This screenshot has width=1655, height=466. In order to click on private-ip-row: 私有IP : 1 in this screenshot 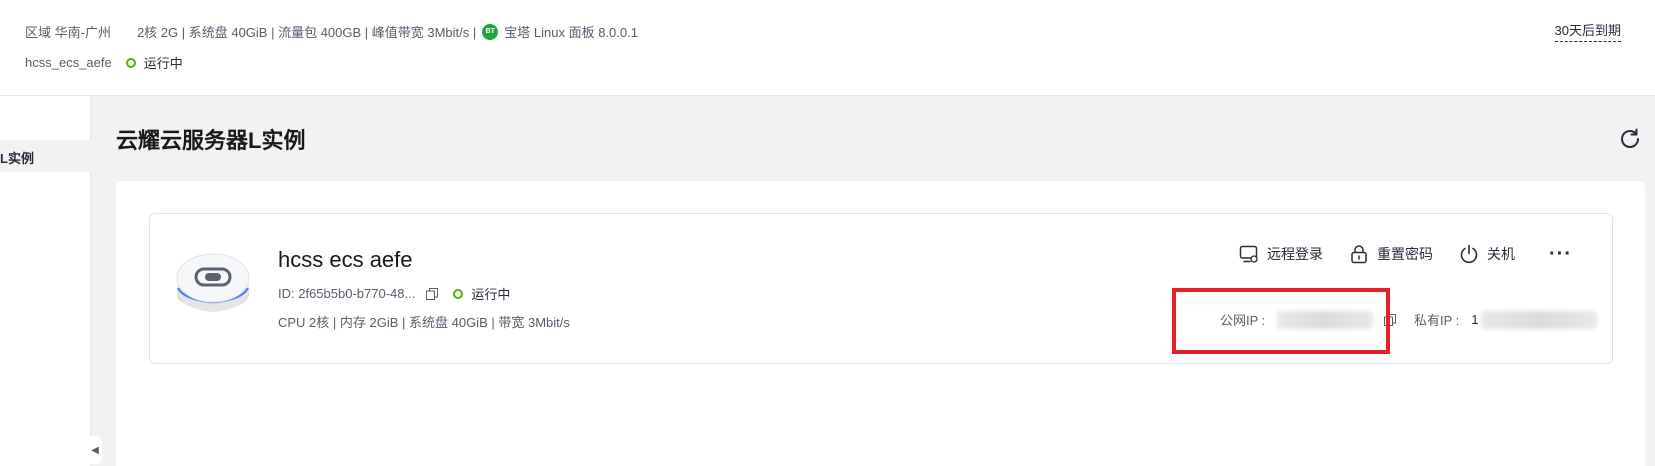, I will do `click(1505, 319)`.